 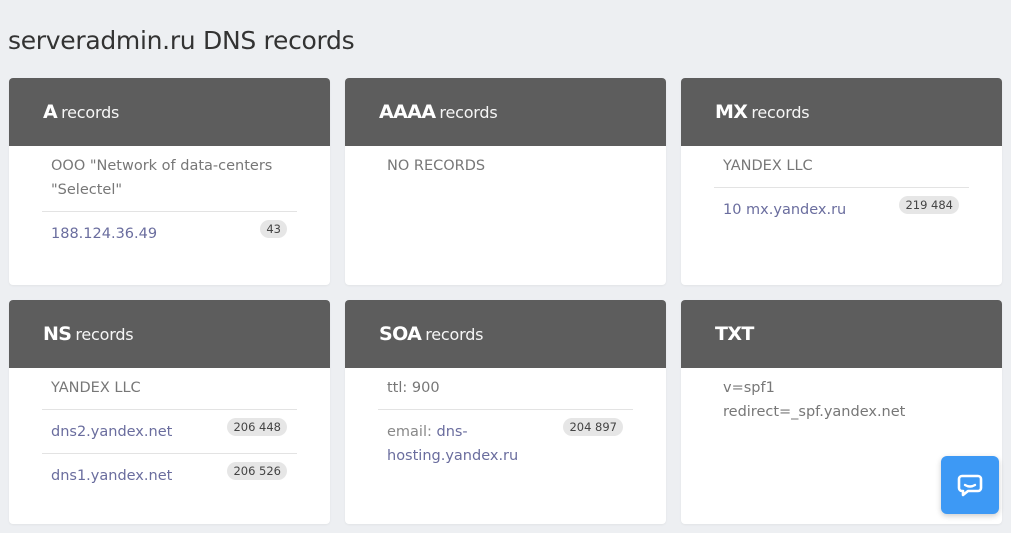 What do you see at coordinates (505, 443) in the screenshot?
I see `record-row: email: dns-hosting.yandex.ru 204 897` at bounding box center [505, 443].